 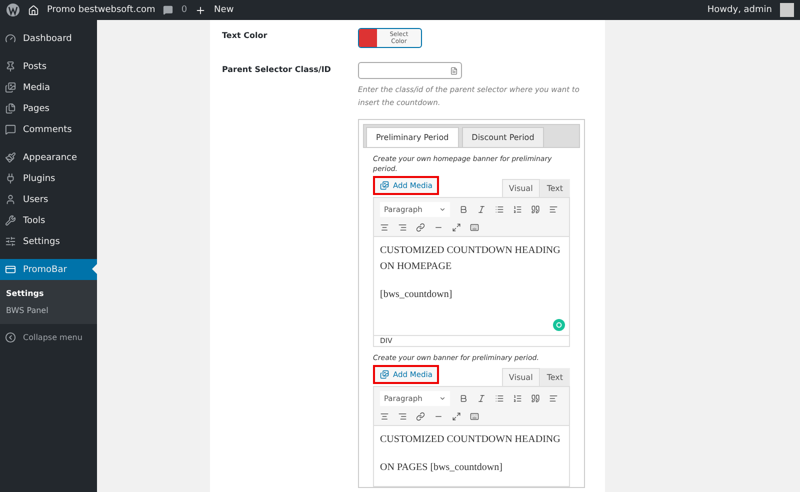 I want to click on pages-icon, so click(x=10, y=108).